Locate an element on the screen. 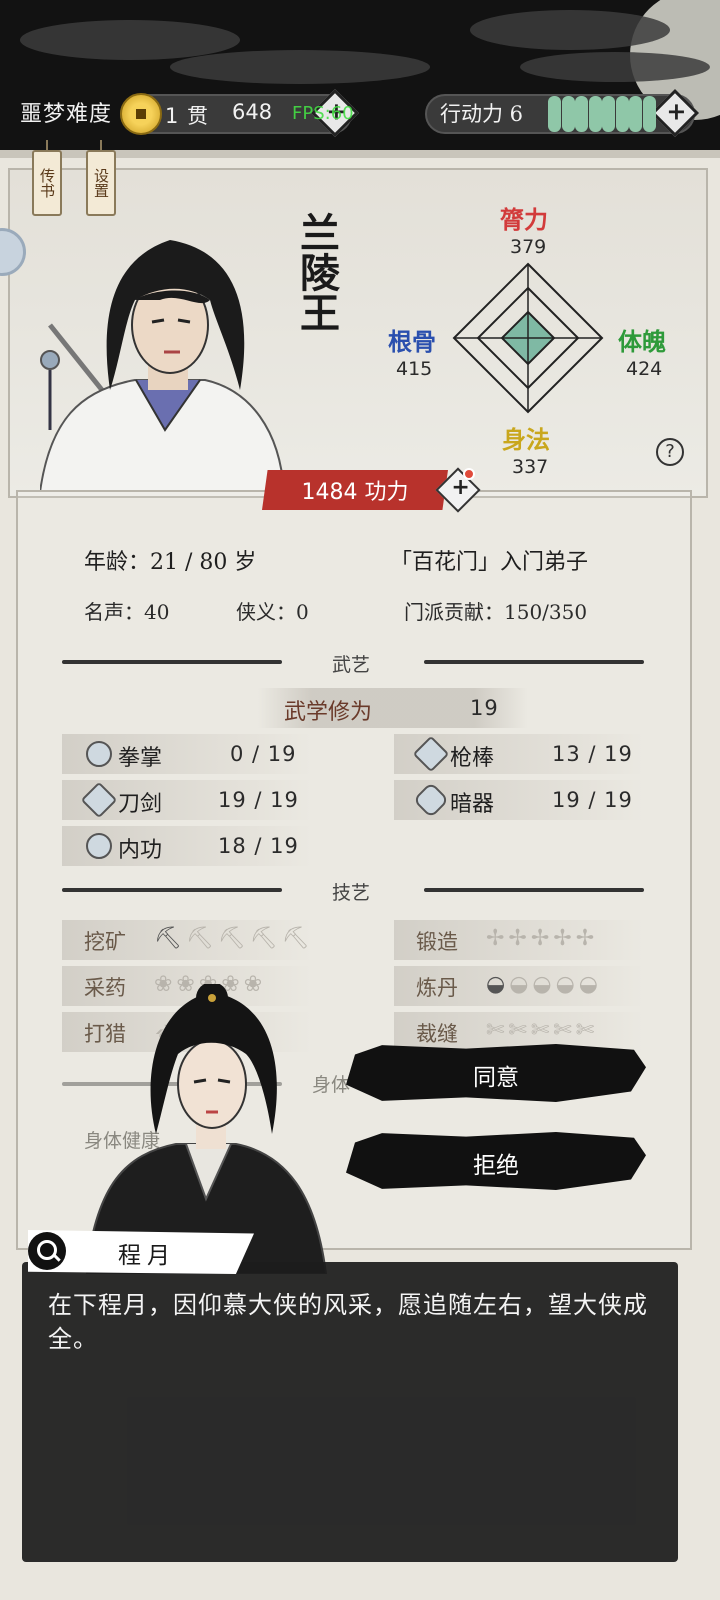  skill-label: 刀剑 is located at coordinates (140, 804).